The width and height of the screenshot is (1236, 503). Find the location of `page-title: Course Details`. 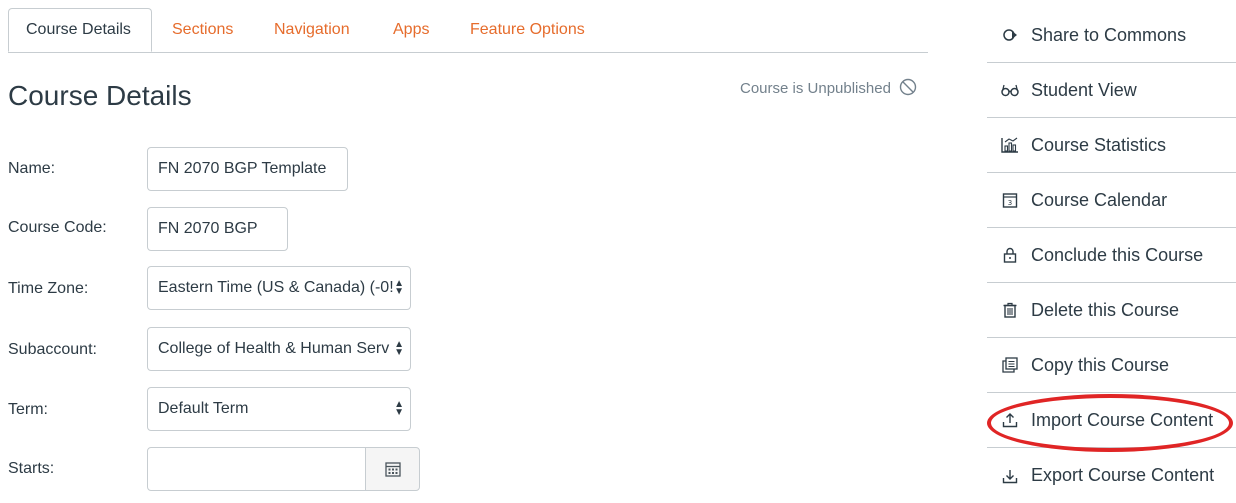

page-title: Course Details is located at coordinates (100, 95).